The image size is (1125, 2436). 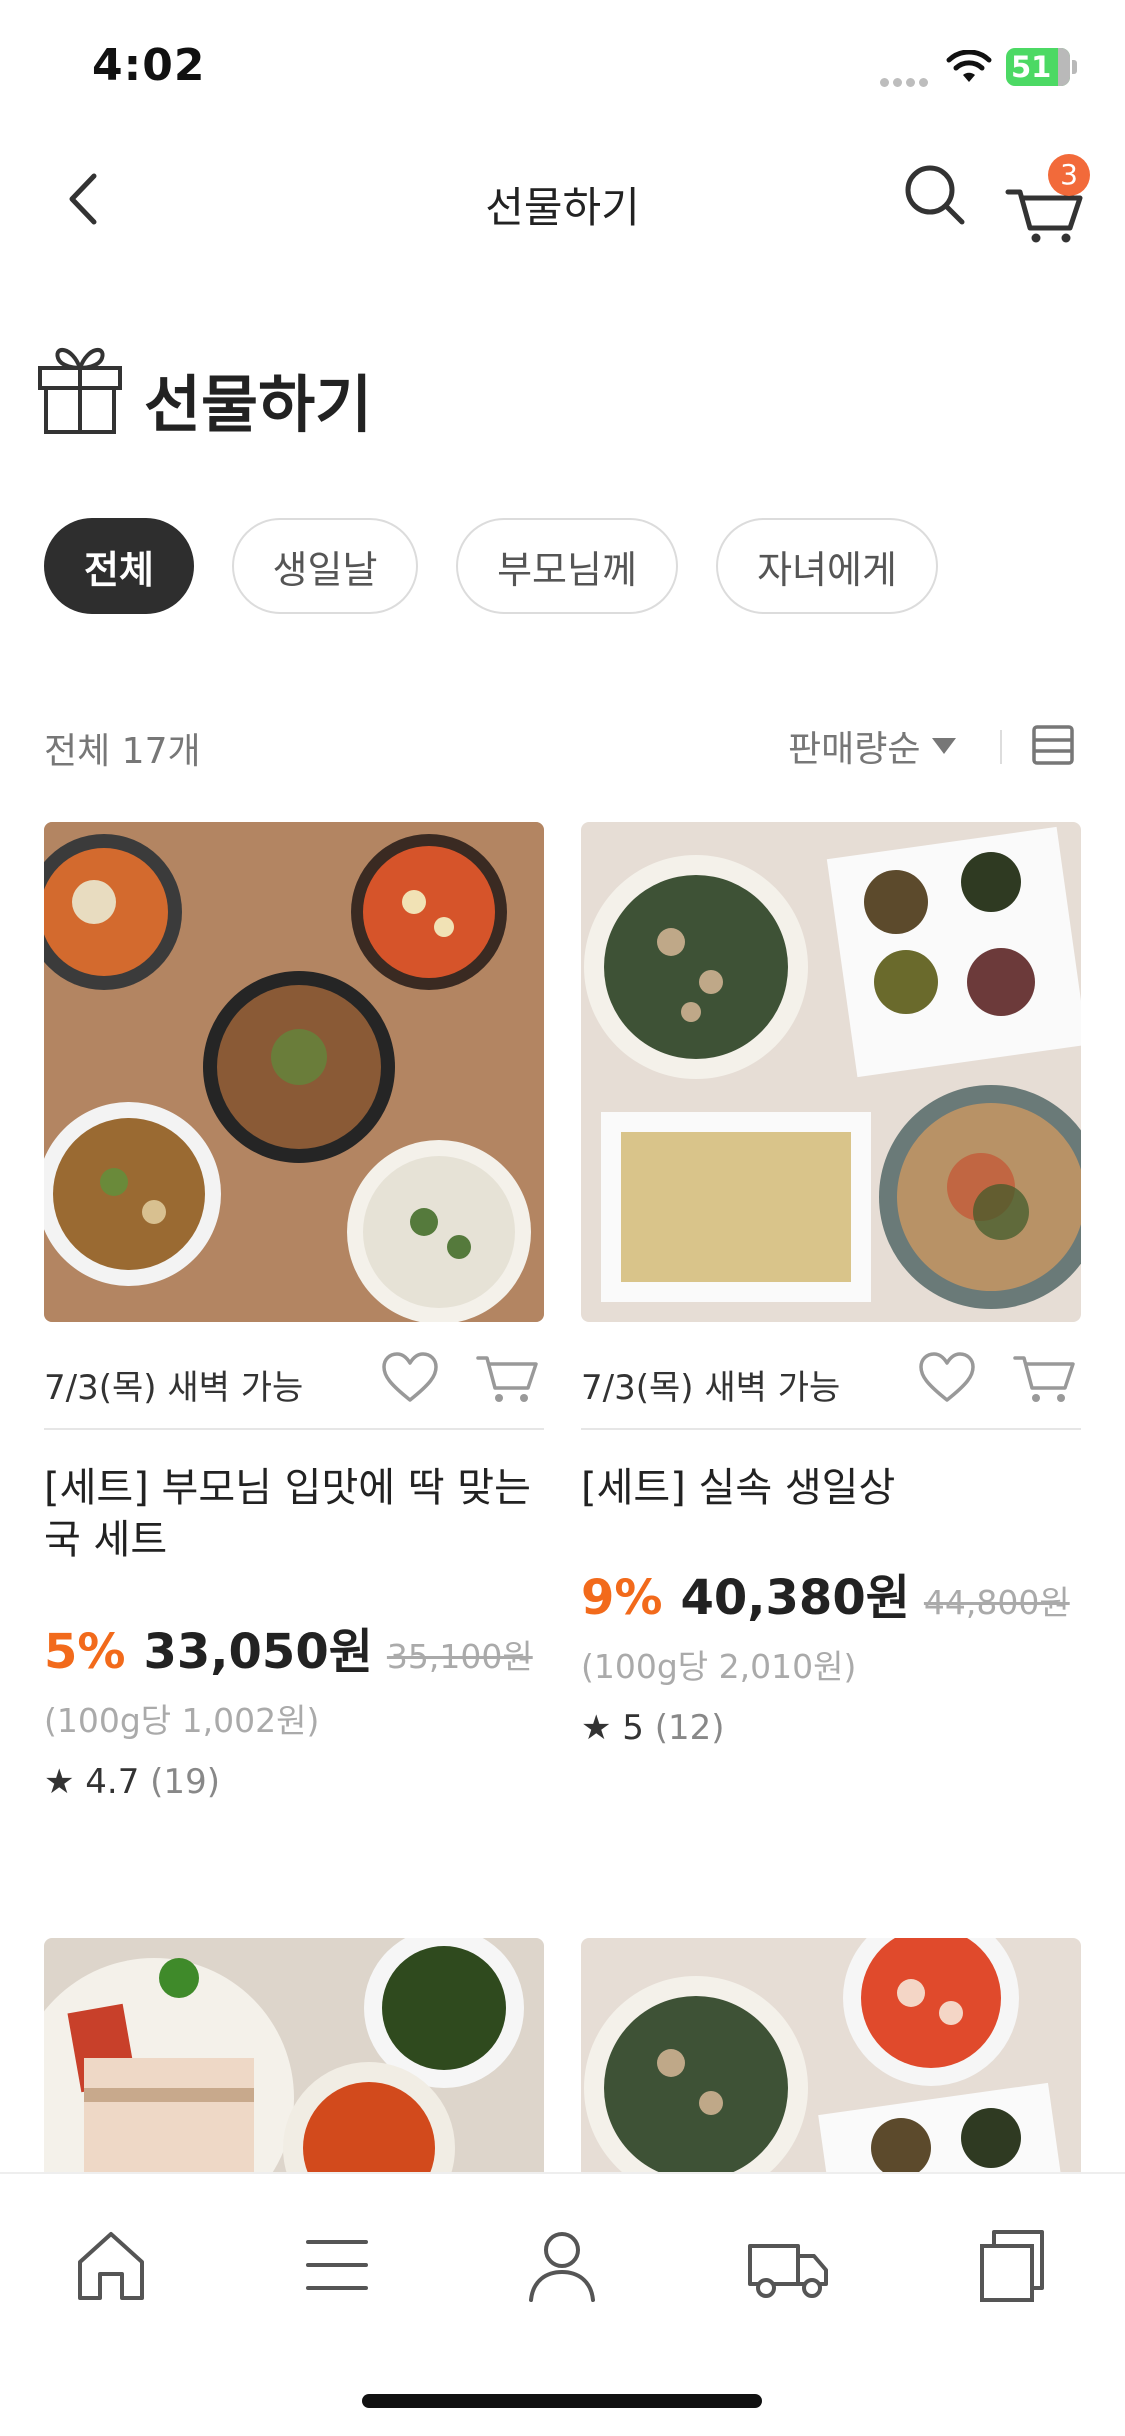 What do you see at coordinates (907, 79) in the screenshot?
I see `cellular-signal-icon` at bounding box center [907, 79].